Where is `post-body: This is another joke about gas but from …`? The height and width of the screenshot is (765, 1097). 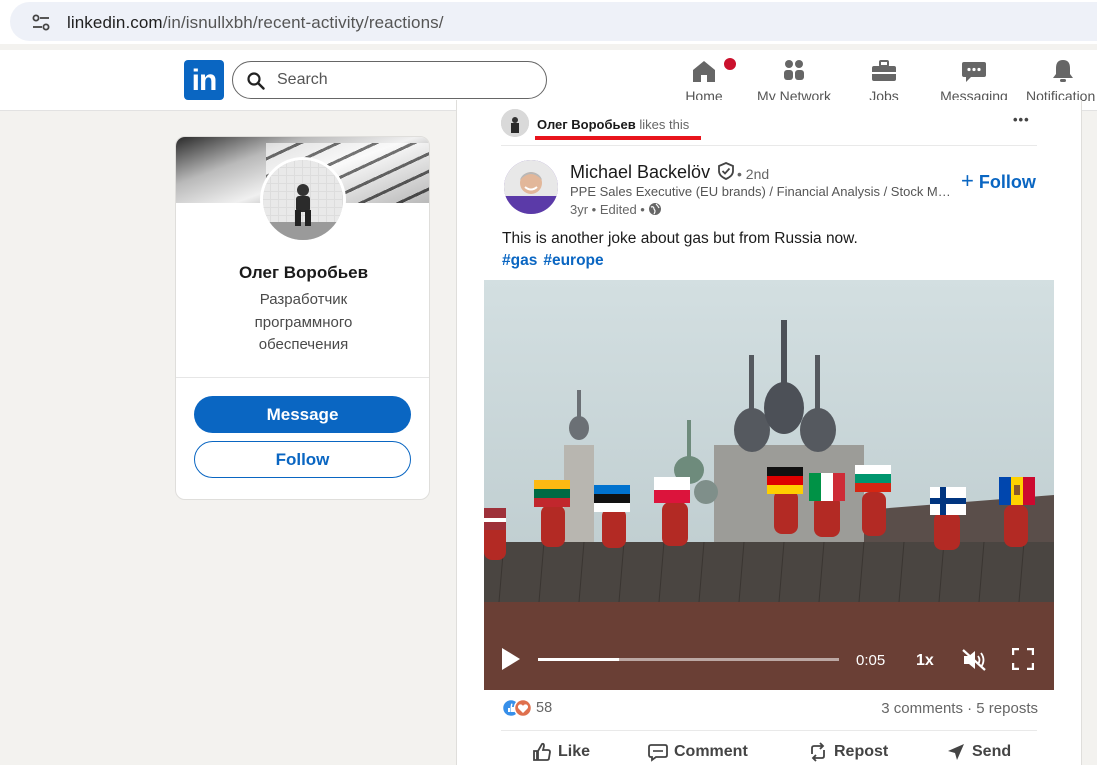
post-body: This is another joke about gas but from … is located at coordinates (680, 238).